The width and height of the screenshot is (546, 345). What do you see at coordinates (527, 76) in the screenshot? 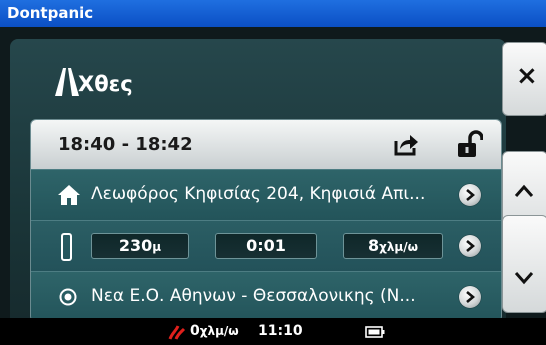
I see `close-icon: ×` at bounding box center [527, 76].